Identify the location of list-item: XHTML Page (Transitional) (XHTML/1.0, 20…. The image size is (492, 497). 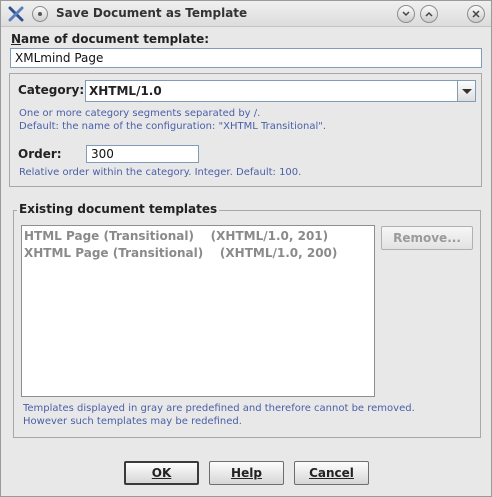
(180, 253).